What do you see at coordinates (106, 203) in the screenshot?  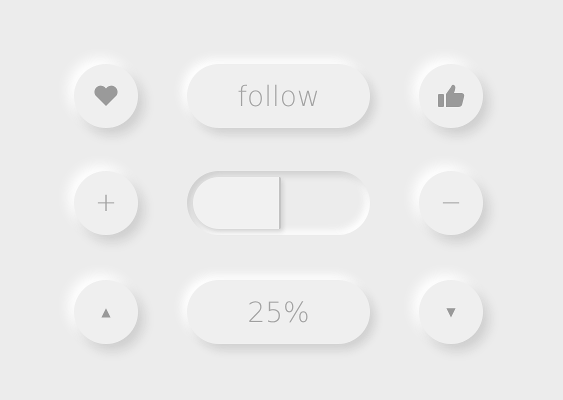 I see `plus-button: +` at bounding box center [106, 203].